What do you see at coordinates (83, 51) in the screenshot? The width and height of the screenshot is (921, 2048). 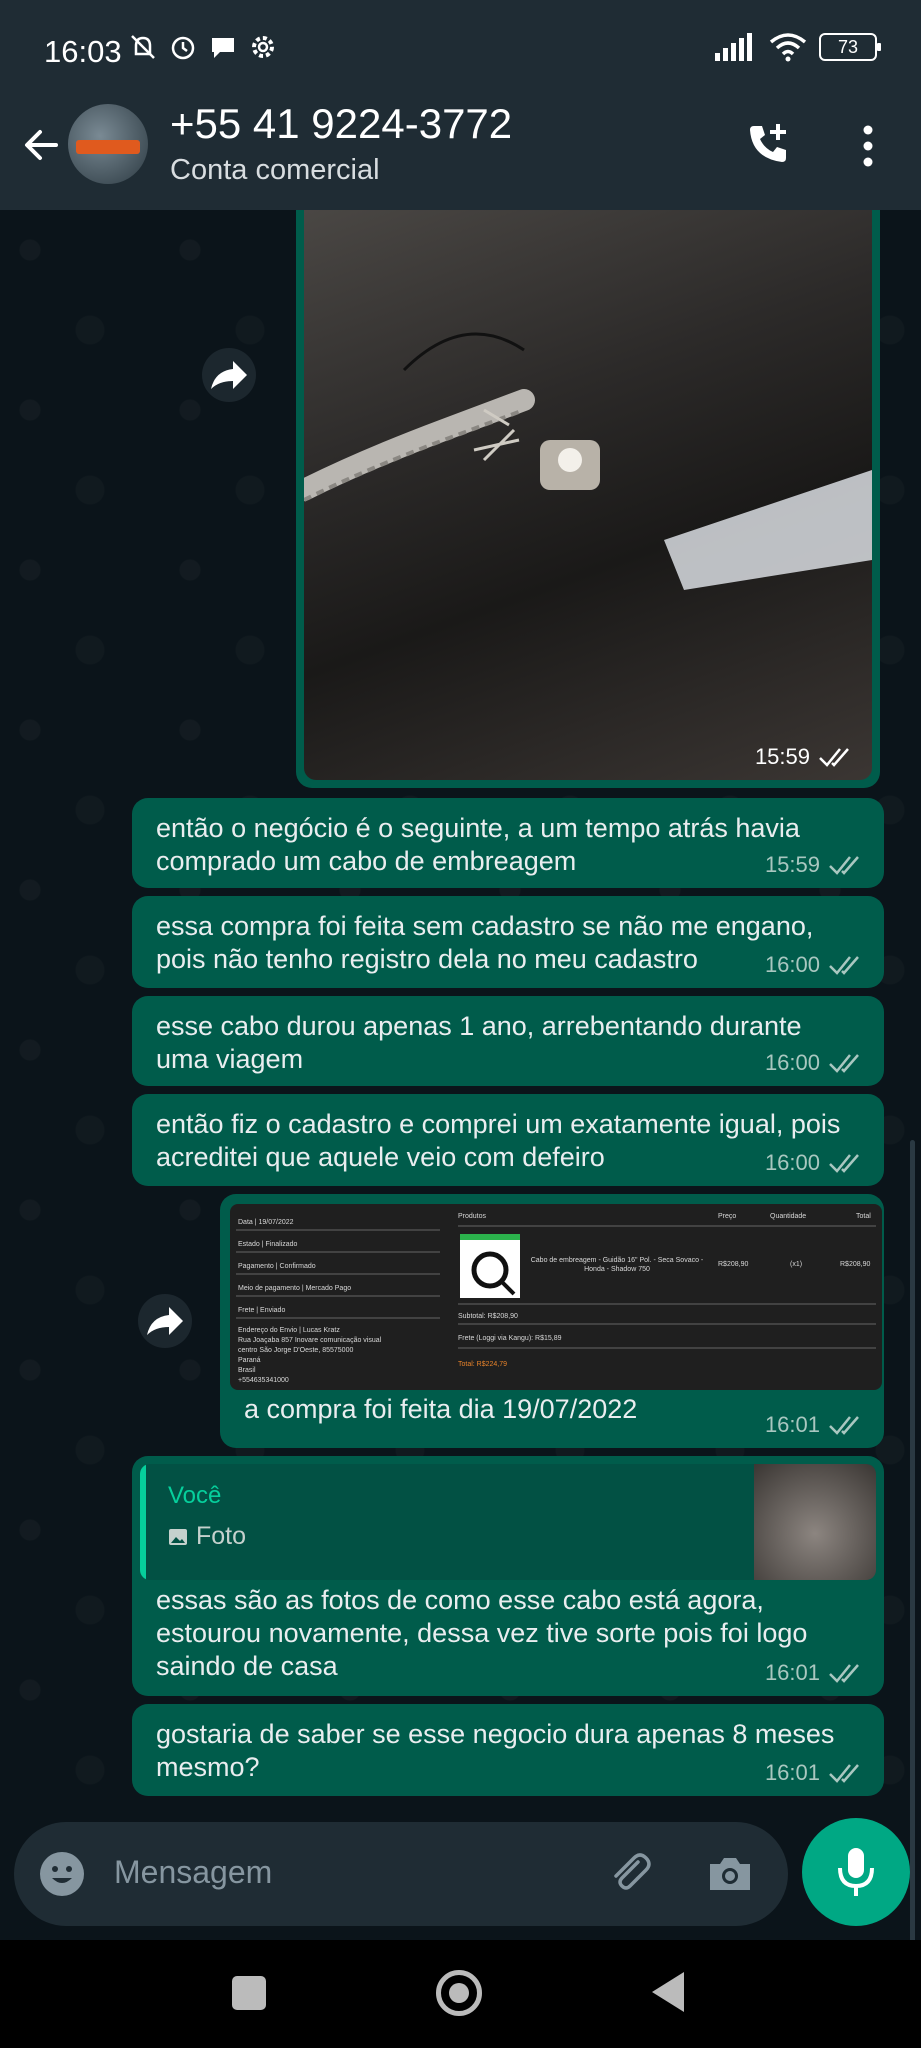 I see `status-time: 16:03` at bounding box center [83, 51].